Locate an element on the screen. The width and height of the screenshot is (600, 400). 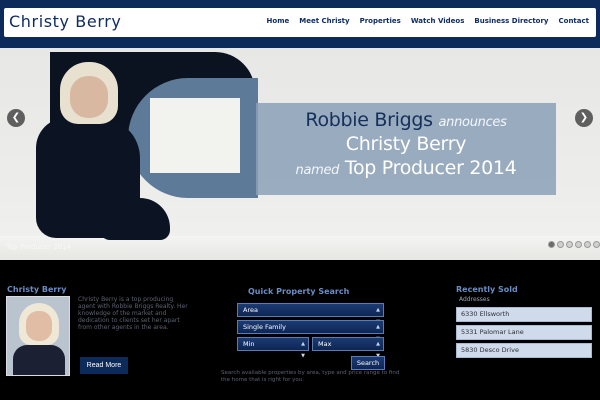
chevron-updown-icon: ▲▼ is located at coordinates (303, 350).